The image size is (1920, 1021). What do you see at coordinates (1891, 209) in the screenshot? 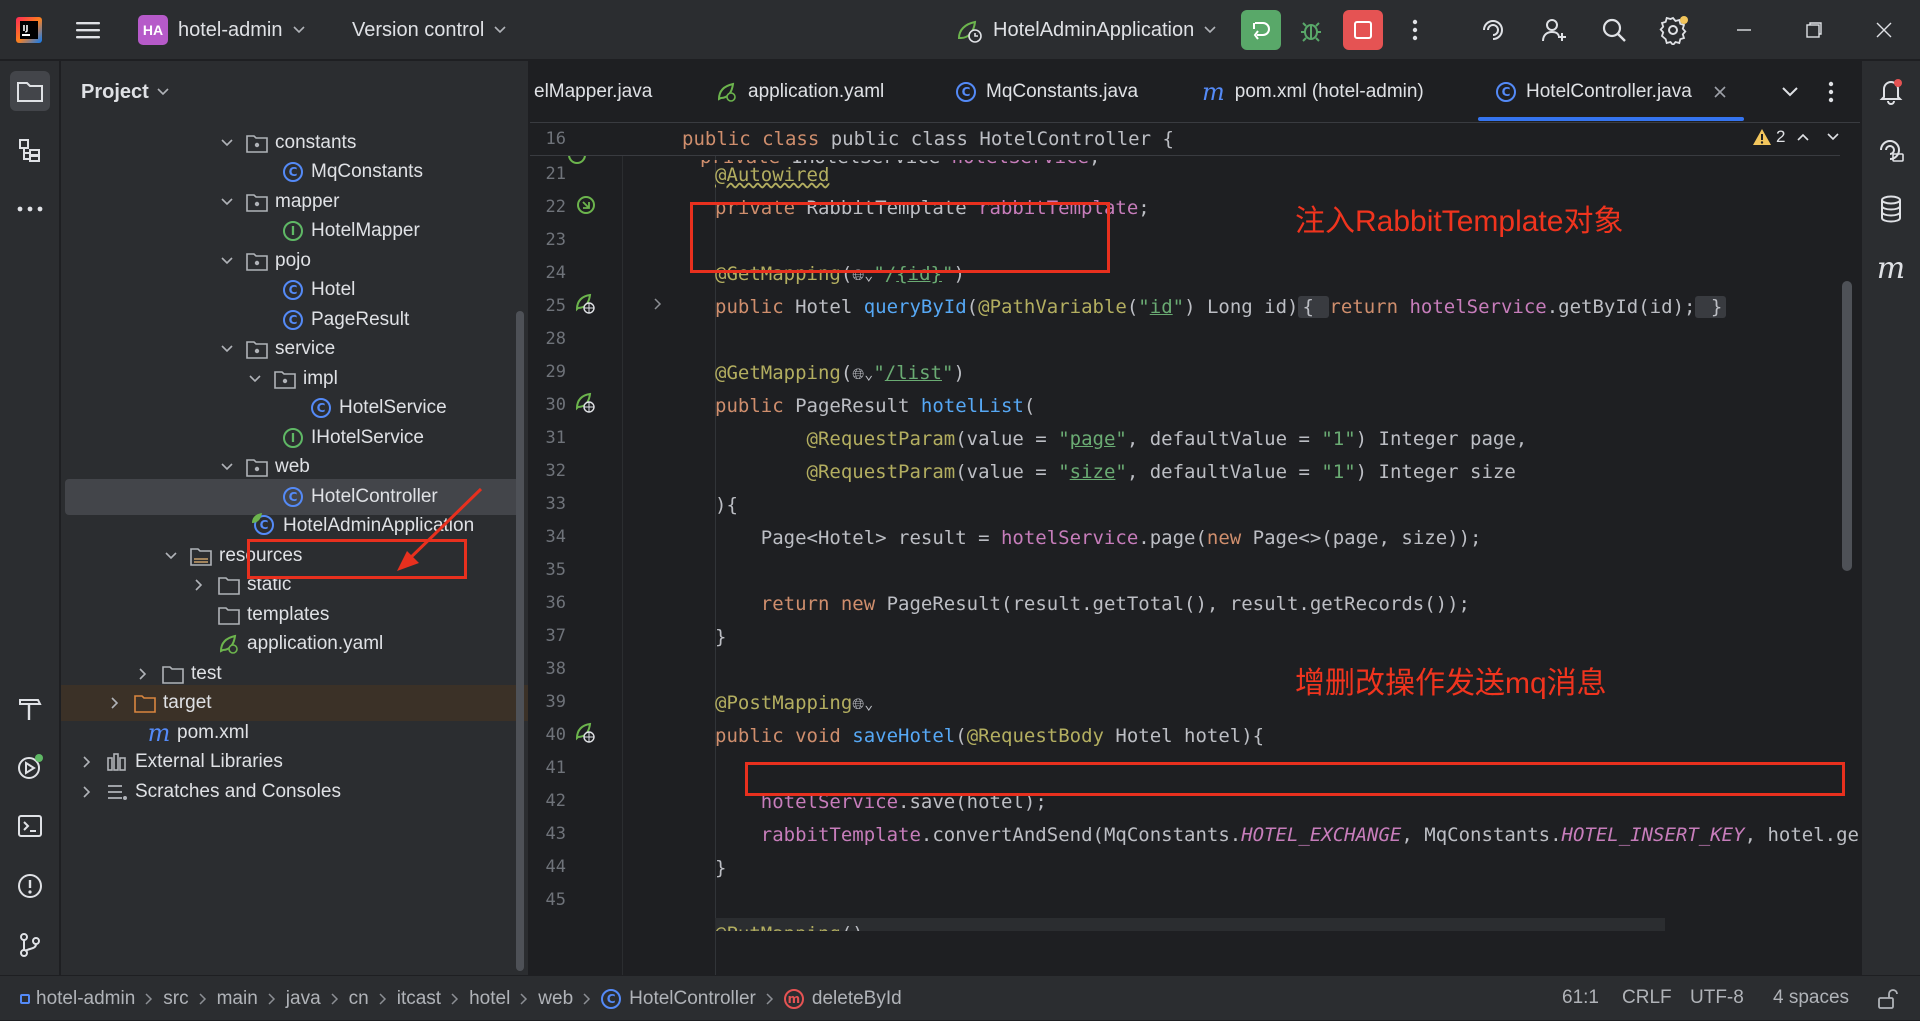
I see `database-icon` at bounding box center [1891, 209].